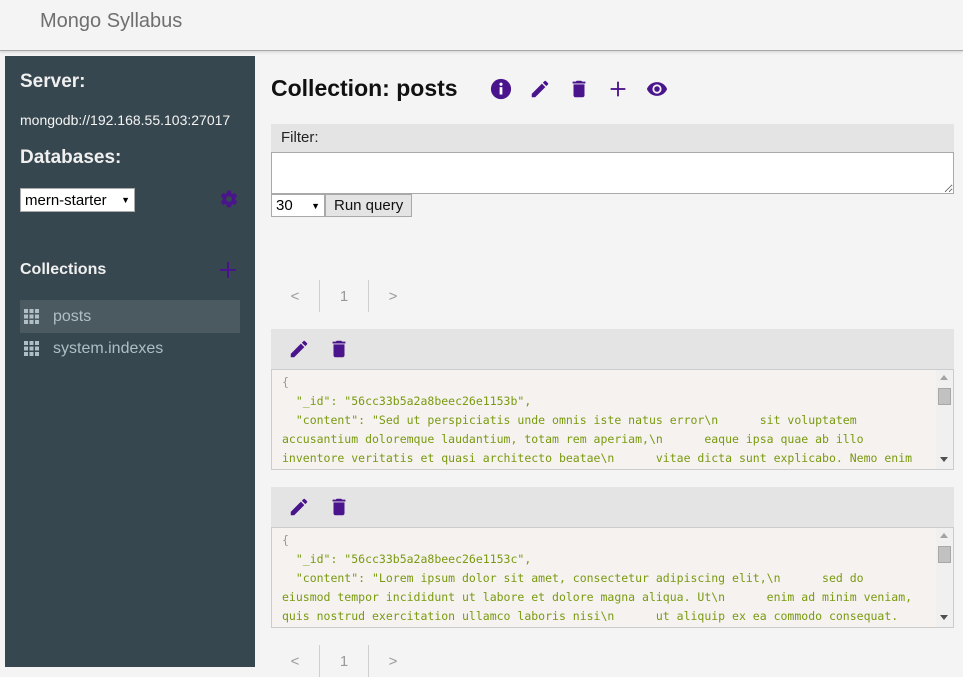 This screenshot has width=963, height=677. I want to click on server-url: mongodb://192.168.55.103:27017, so click(125, 120).